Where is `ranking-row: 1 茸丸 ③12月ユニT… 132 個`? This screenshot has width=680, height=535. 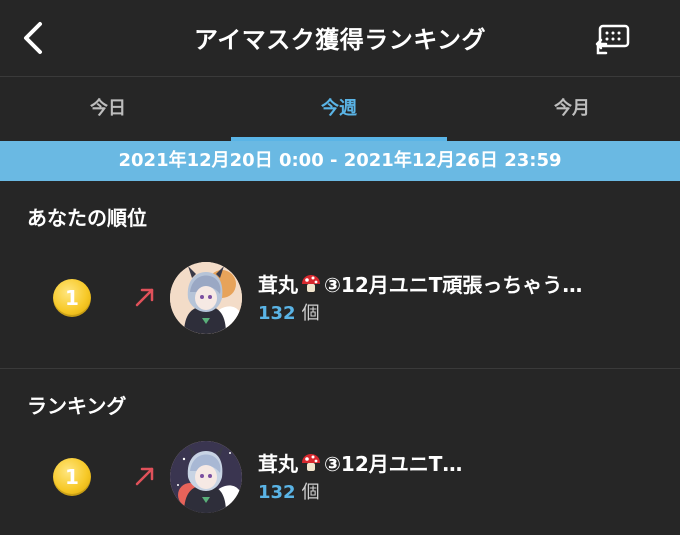 ranking-row: 1 茸丸 ③12月ユニT… 132 個 is located at coordinates (340, 478).